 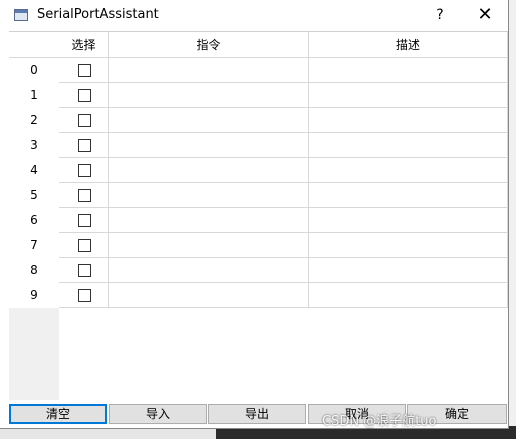 What do you see at coordinates (34, 195) in the screenshot?
I see `row-header: 5` at bounding box center [34, 195].